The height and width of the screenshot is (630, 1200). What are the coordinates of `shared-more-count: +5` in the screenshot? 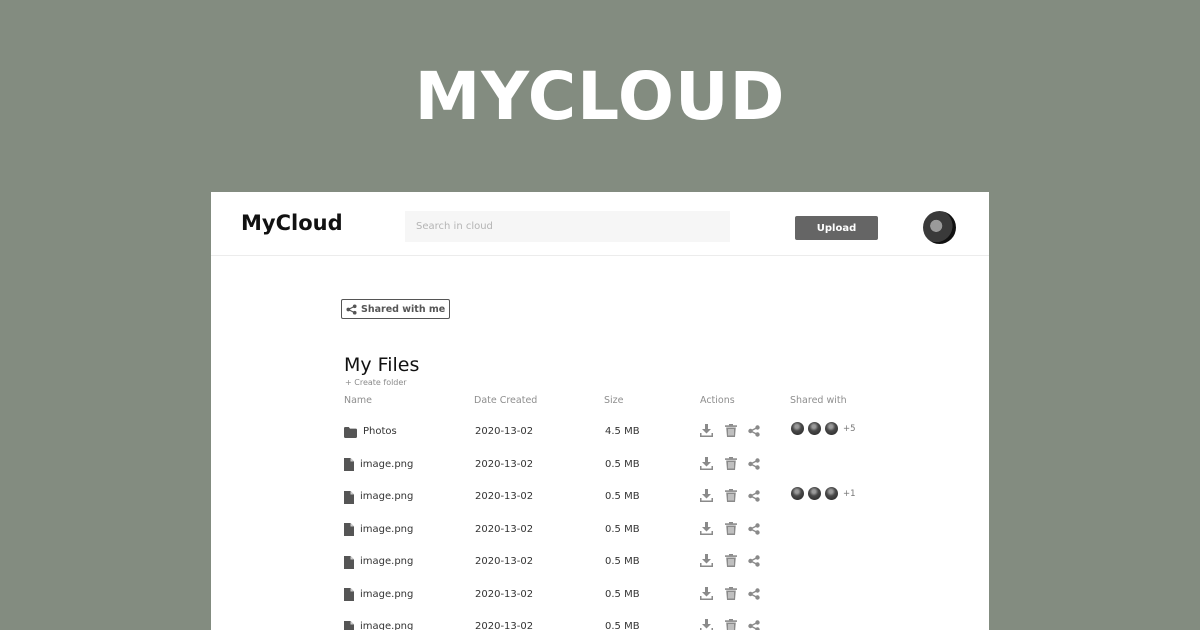 It's located at (849, 428).